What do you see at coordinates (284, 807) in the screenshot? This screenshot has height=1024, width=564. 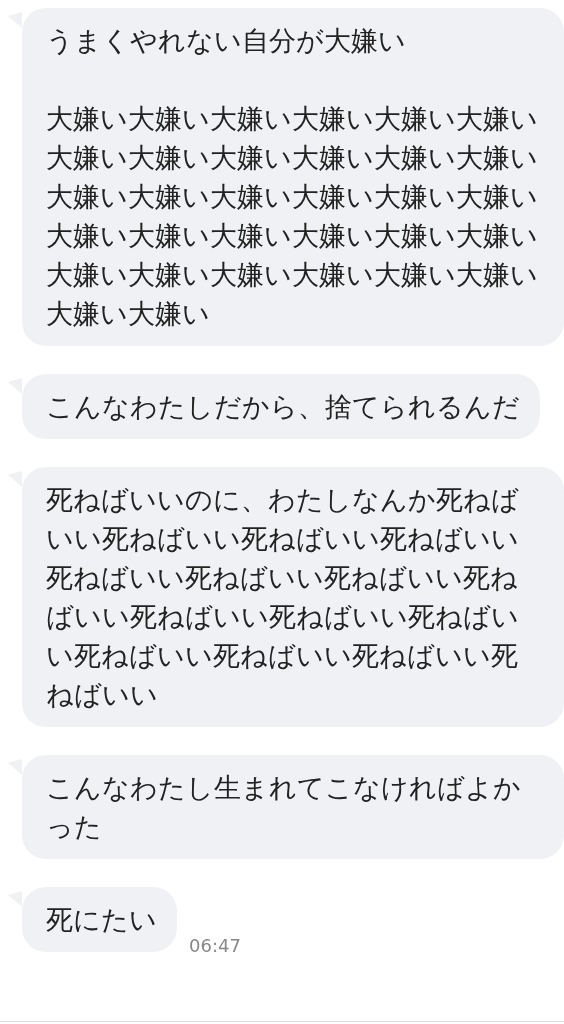 I see `message-text: こんなわたし生まれてこなければよかった` at bounding box center [284, 807].